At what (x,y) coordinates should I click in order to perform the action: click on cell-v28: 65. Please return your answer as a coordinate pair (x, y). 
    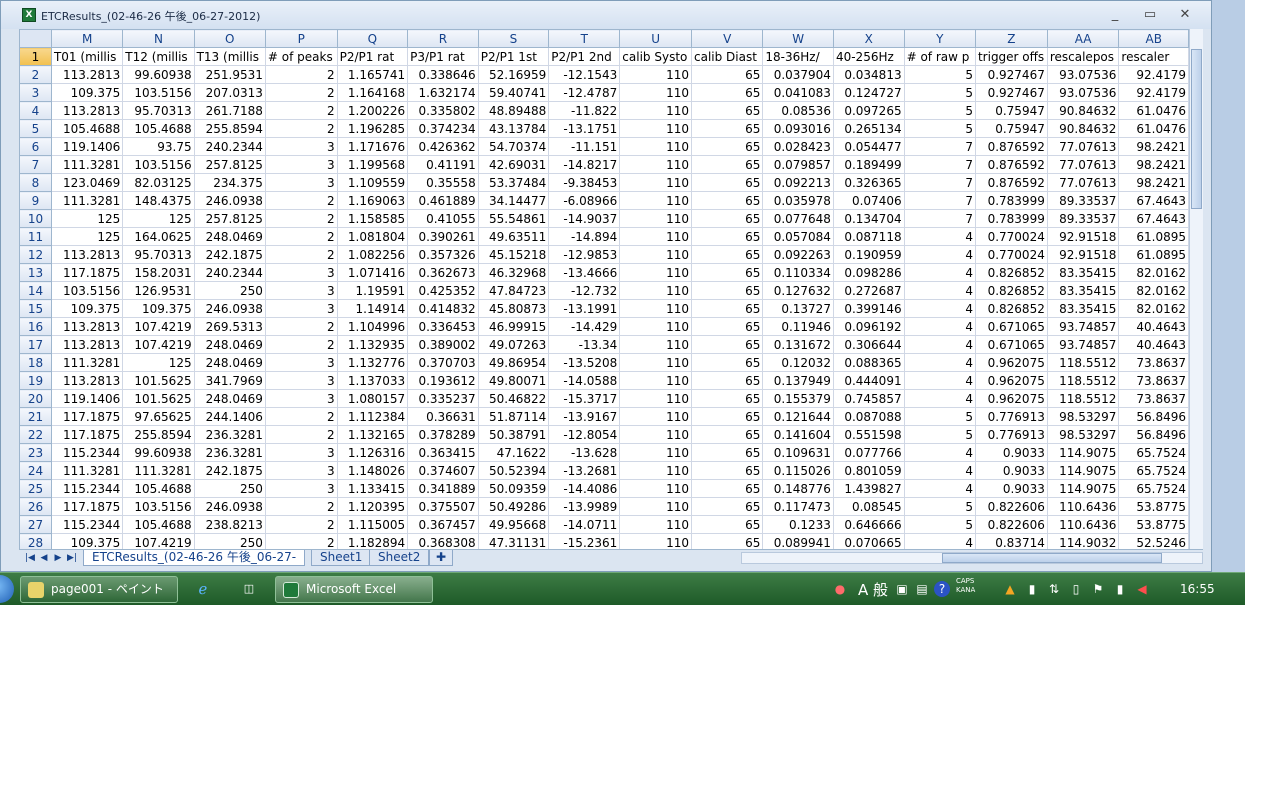
    Looking at the image, I should click on (727, 541).